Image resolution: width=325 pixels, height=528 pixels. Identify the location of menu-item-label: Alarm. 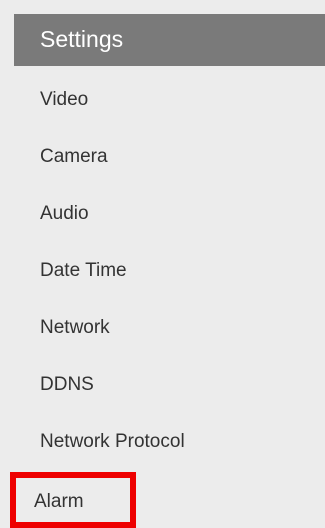
(59, 501).